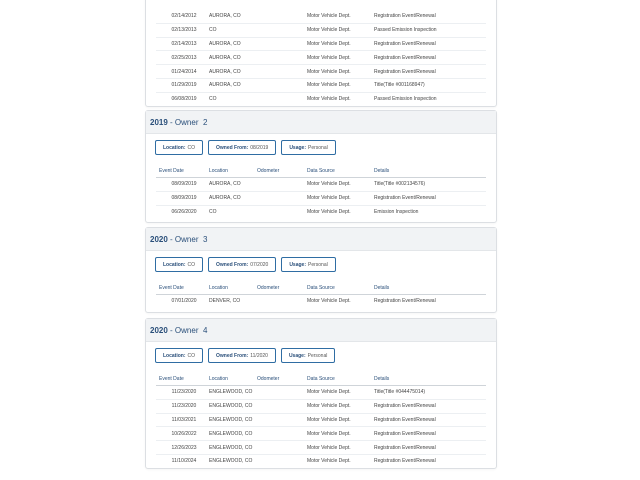  I want to click on owned-from-chip: Owned From: 07/2020, so click(242, 264).